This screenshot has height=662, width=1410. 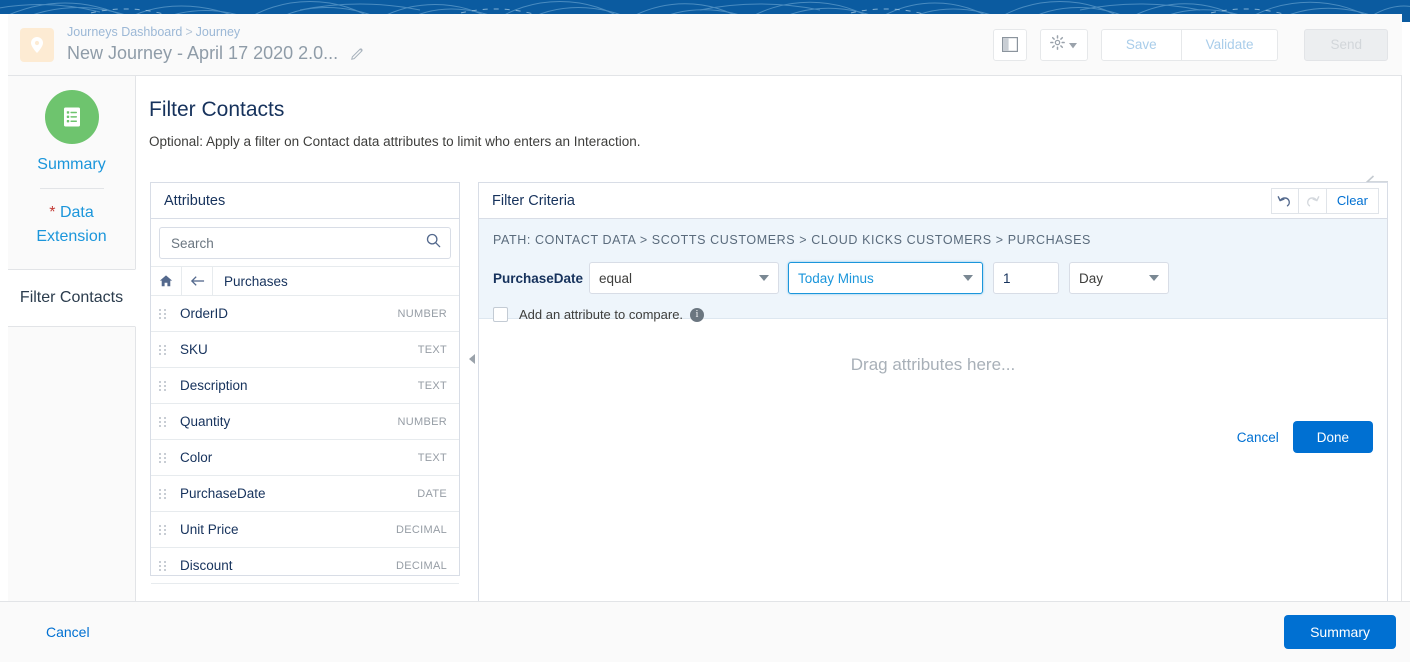 I want to click on left-rail: Summary * Data Extension Filter Contacts, so click(x=72, y=338).